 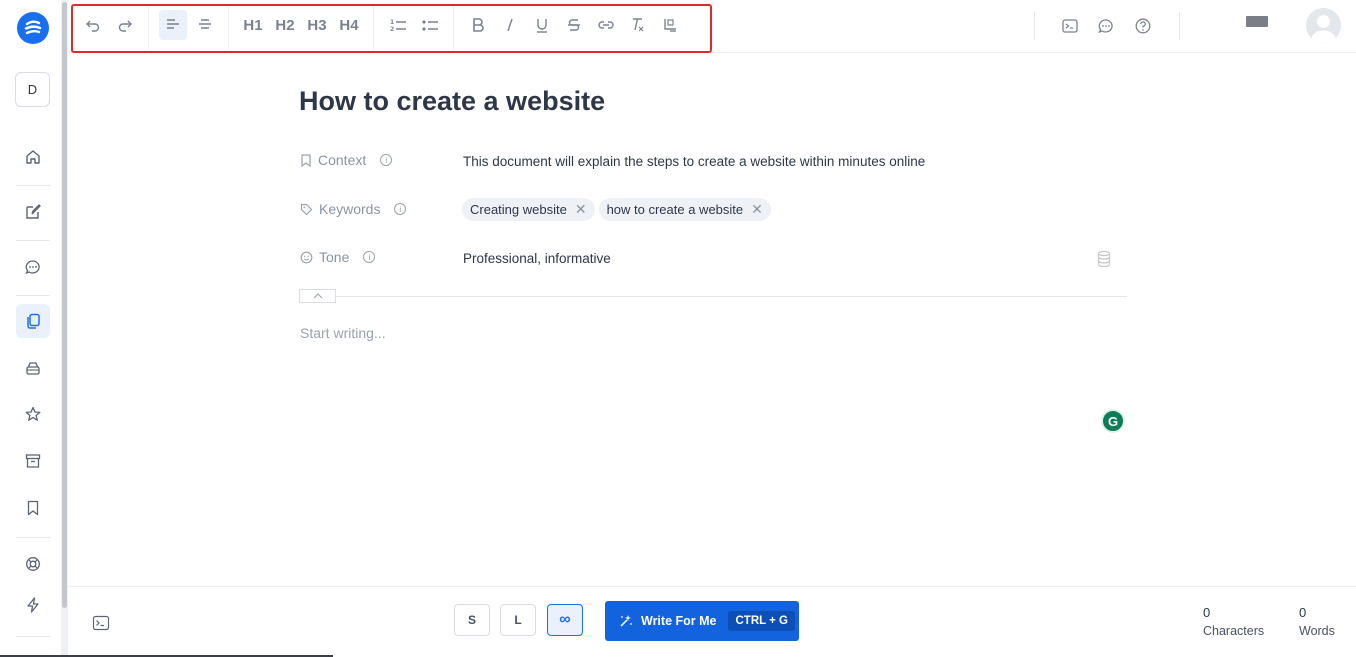 What do you see at coordinates (317, 296) in the screenshot?
I see `collapse-meta-button` at bounding box center [317, 296].